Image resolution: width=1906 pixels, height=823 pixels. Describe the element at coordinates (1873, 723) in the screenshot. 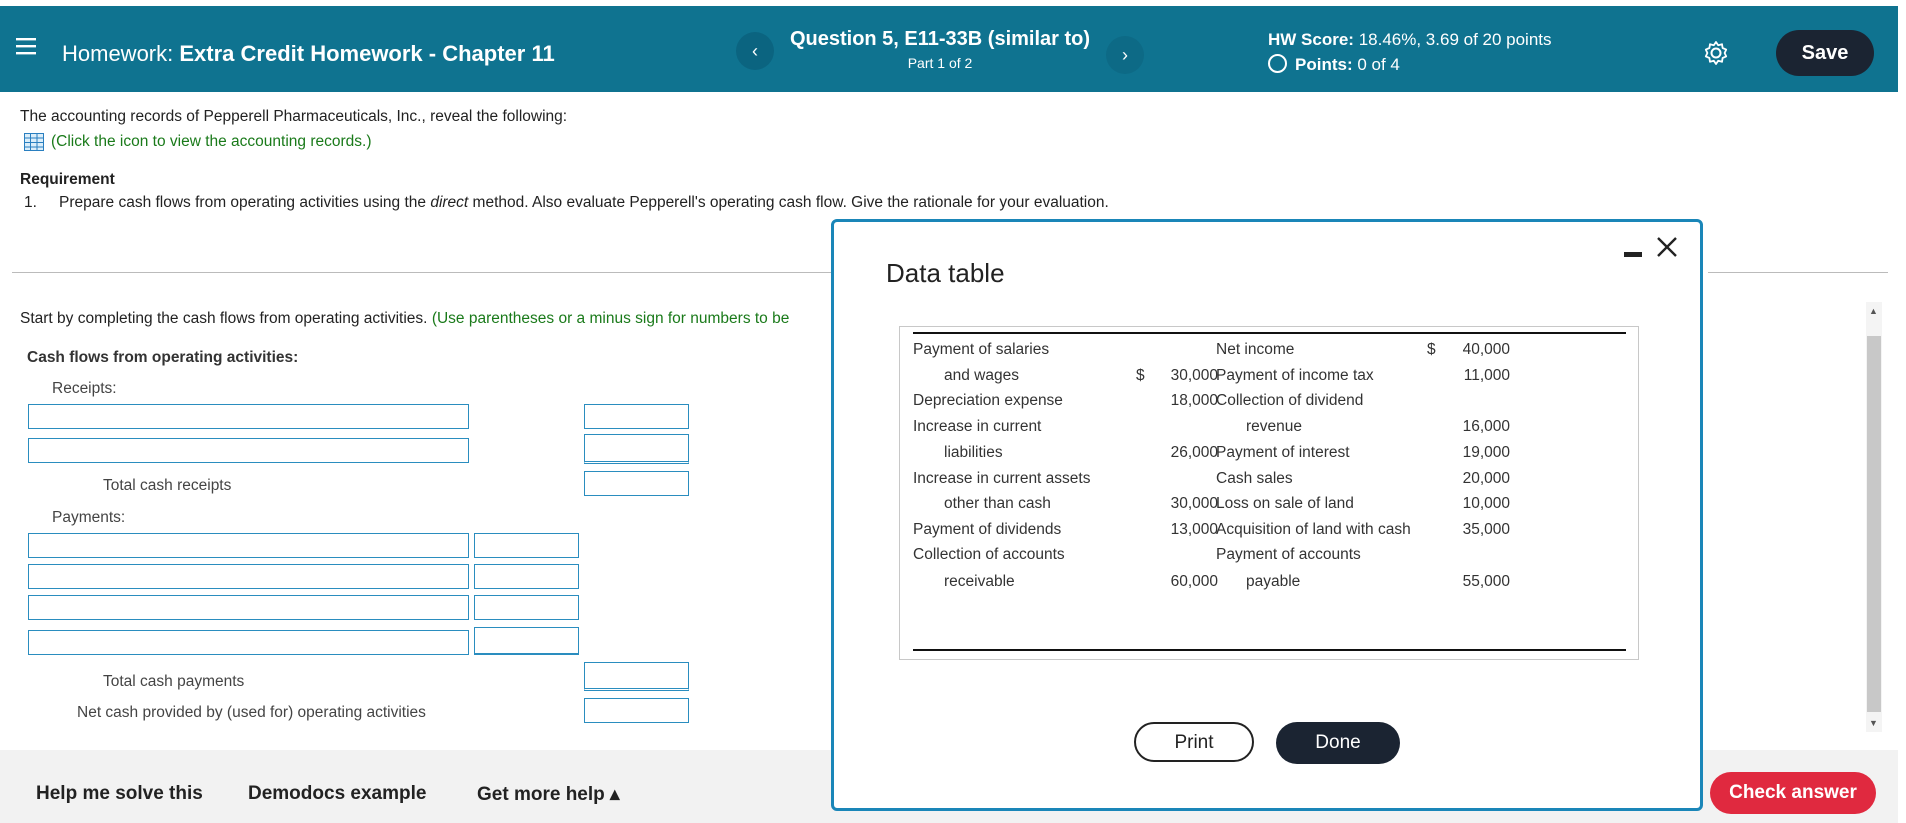

I see `scroll-down-icon: ▼` at that location.